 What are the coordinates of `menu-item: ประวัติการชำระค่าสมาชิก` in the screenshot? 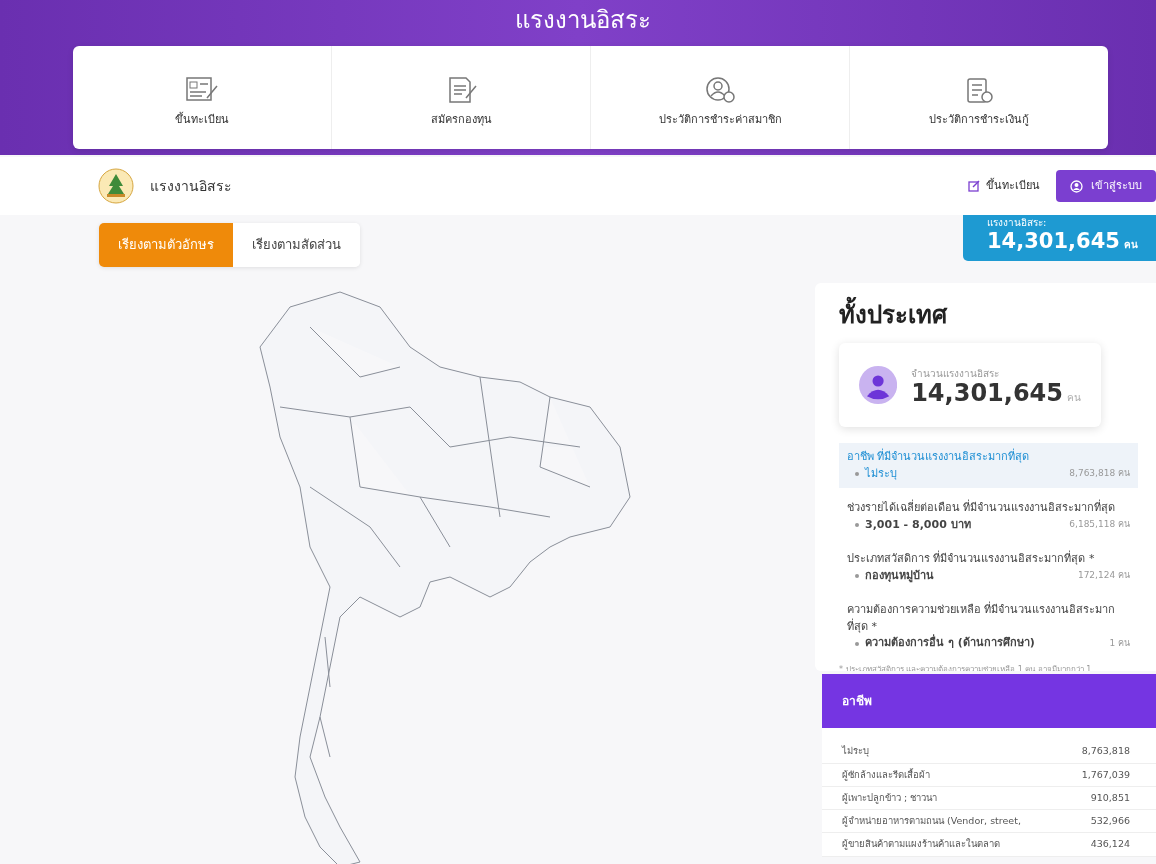 It's located at (720, 97).